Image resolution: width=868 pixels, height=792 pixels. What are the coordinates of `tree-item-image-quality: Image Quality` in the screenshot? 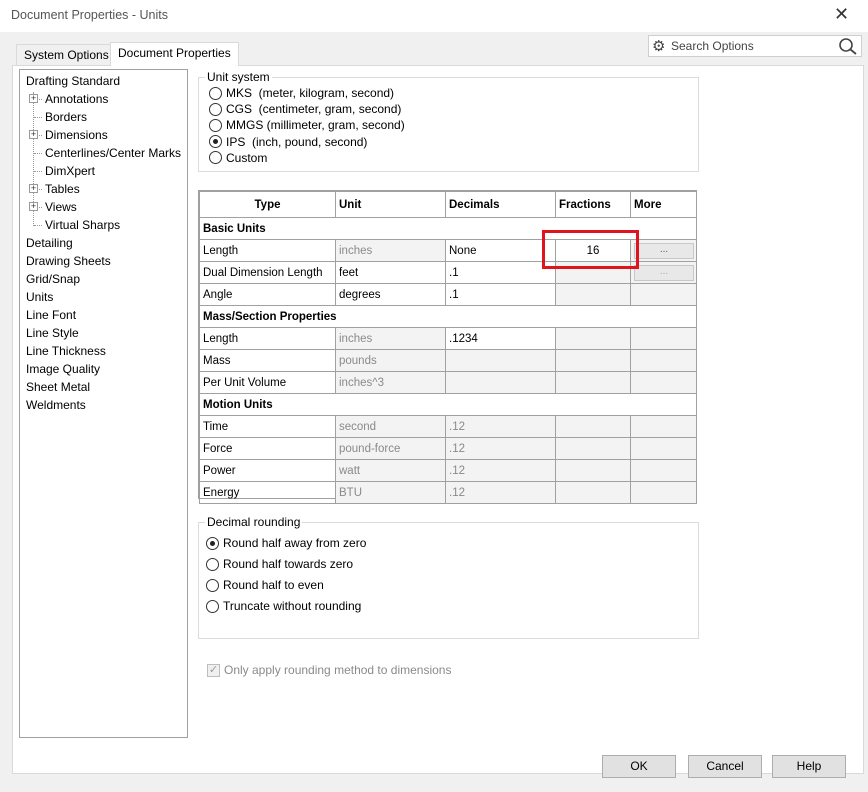 It's located at (63, 369).